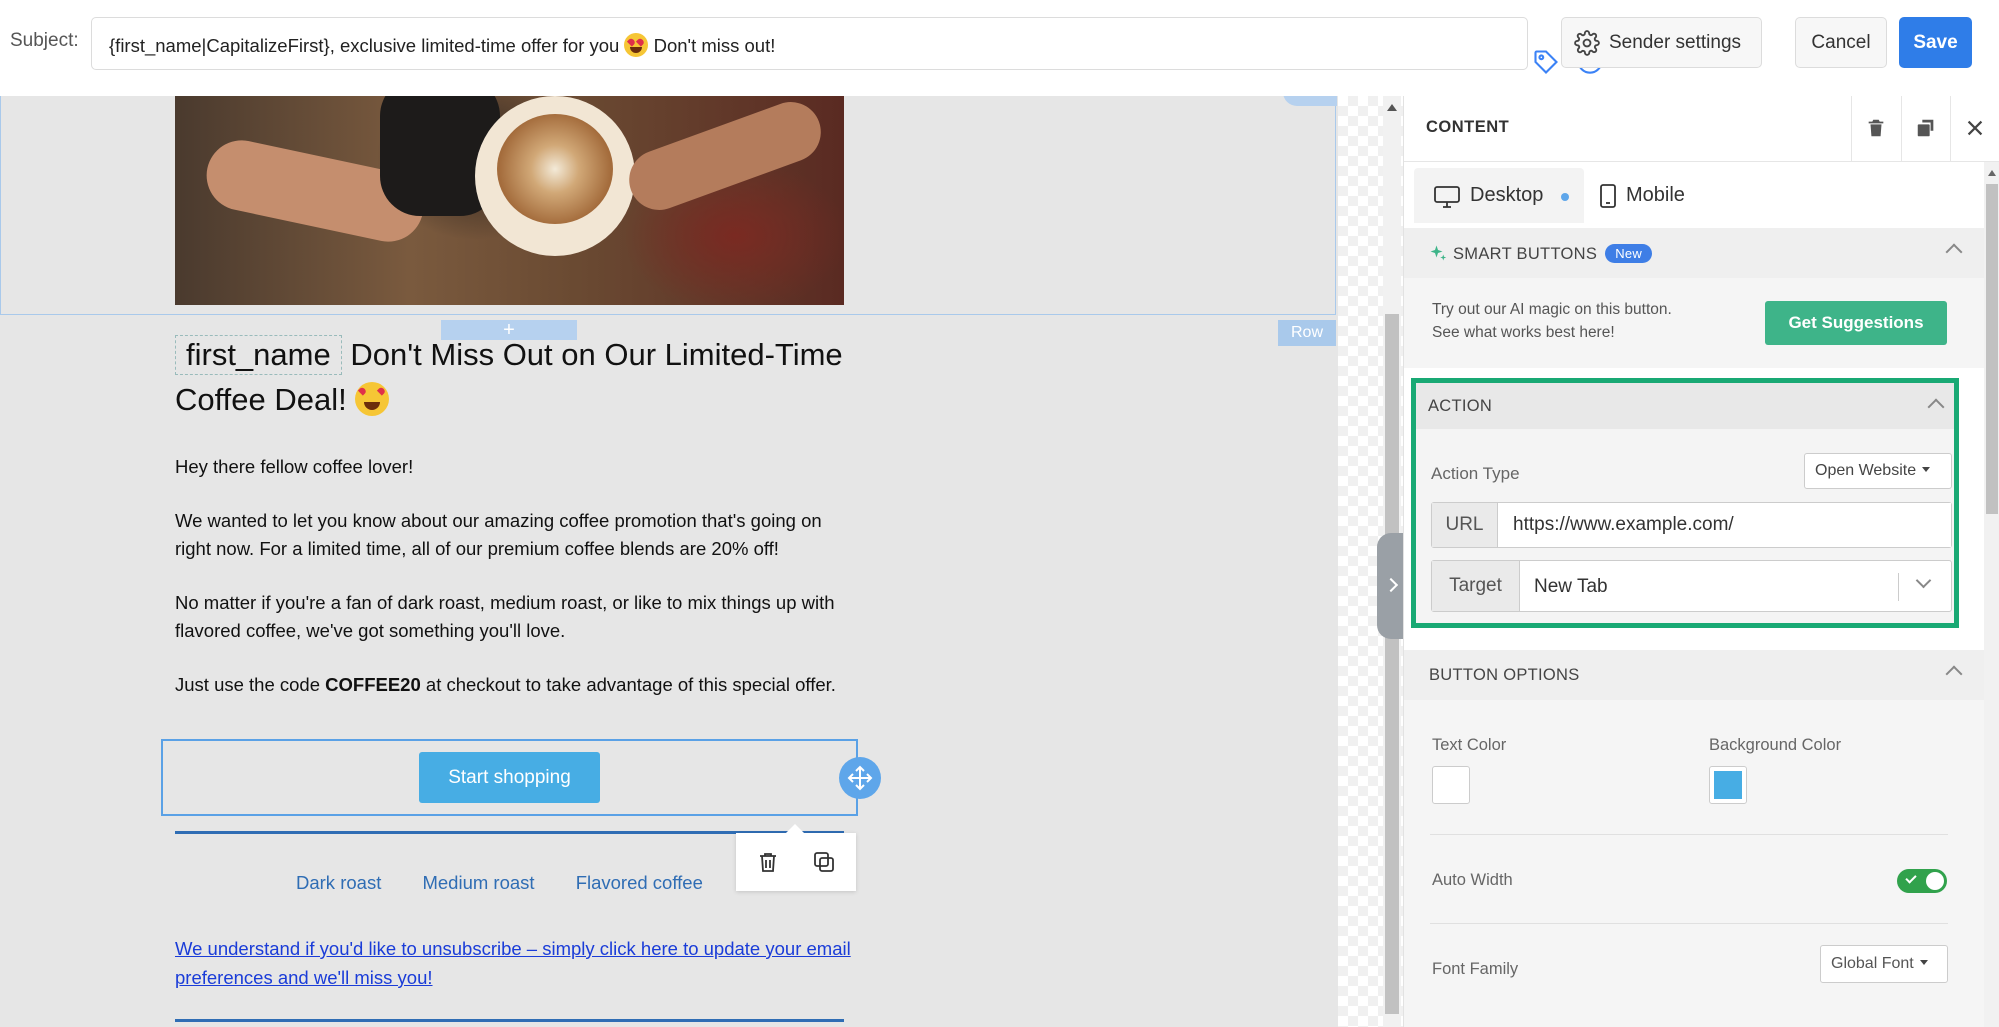 This screenshot has width=1999, height=1027. I want to click on link-dark-roast: Dark roast, so click(338, 882).